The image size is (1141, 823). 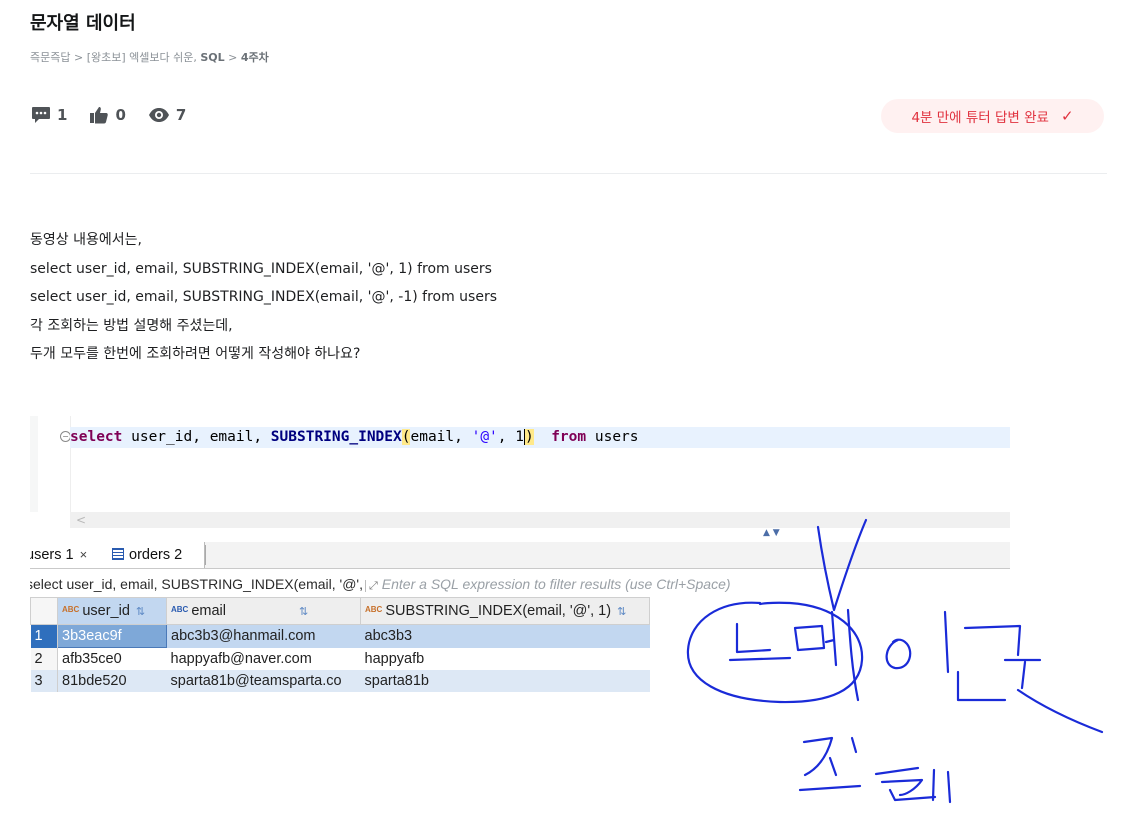 What do you see at coordinates (264, 659) in the screenshot?
I see `cell-email: happyafb@naver.com` at bounding box center [264, 659].